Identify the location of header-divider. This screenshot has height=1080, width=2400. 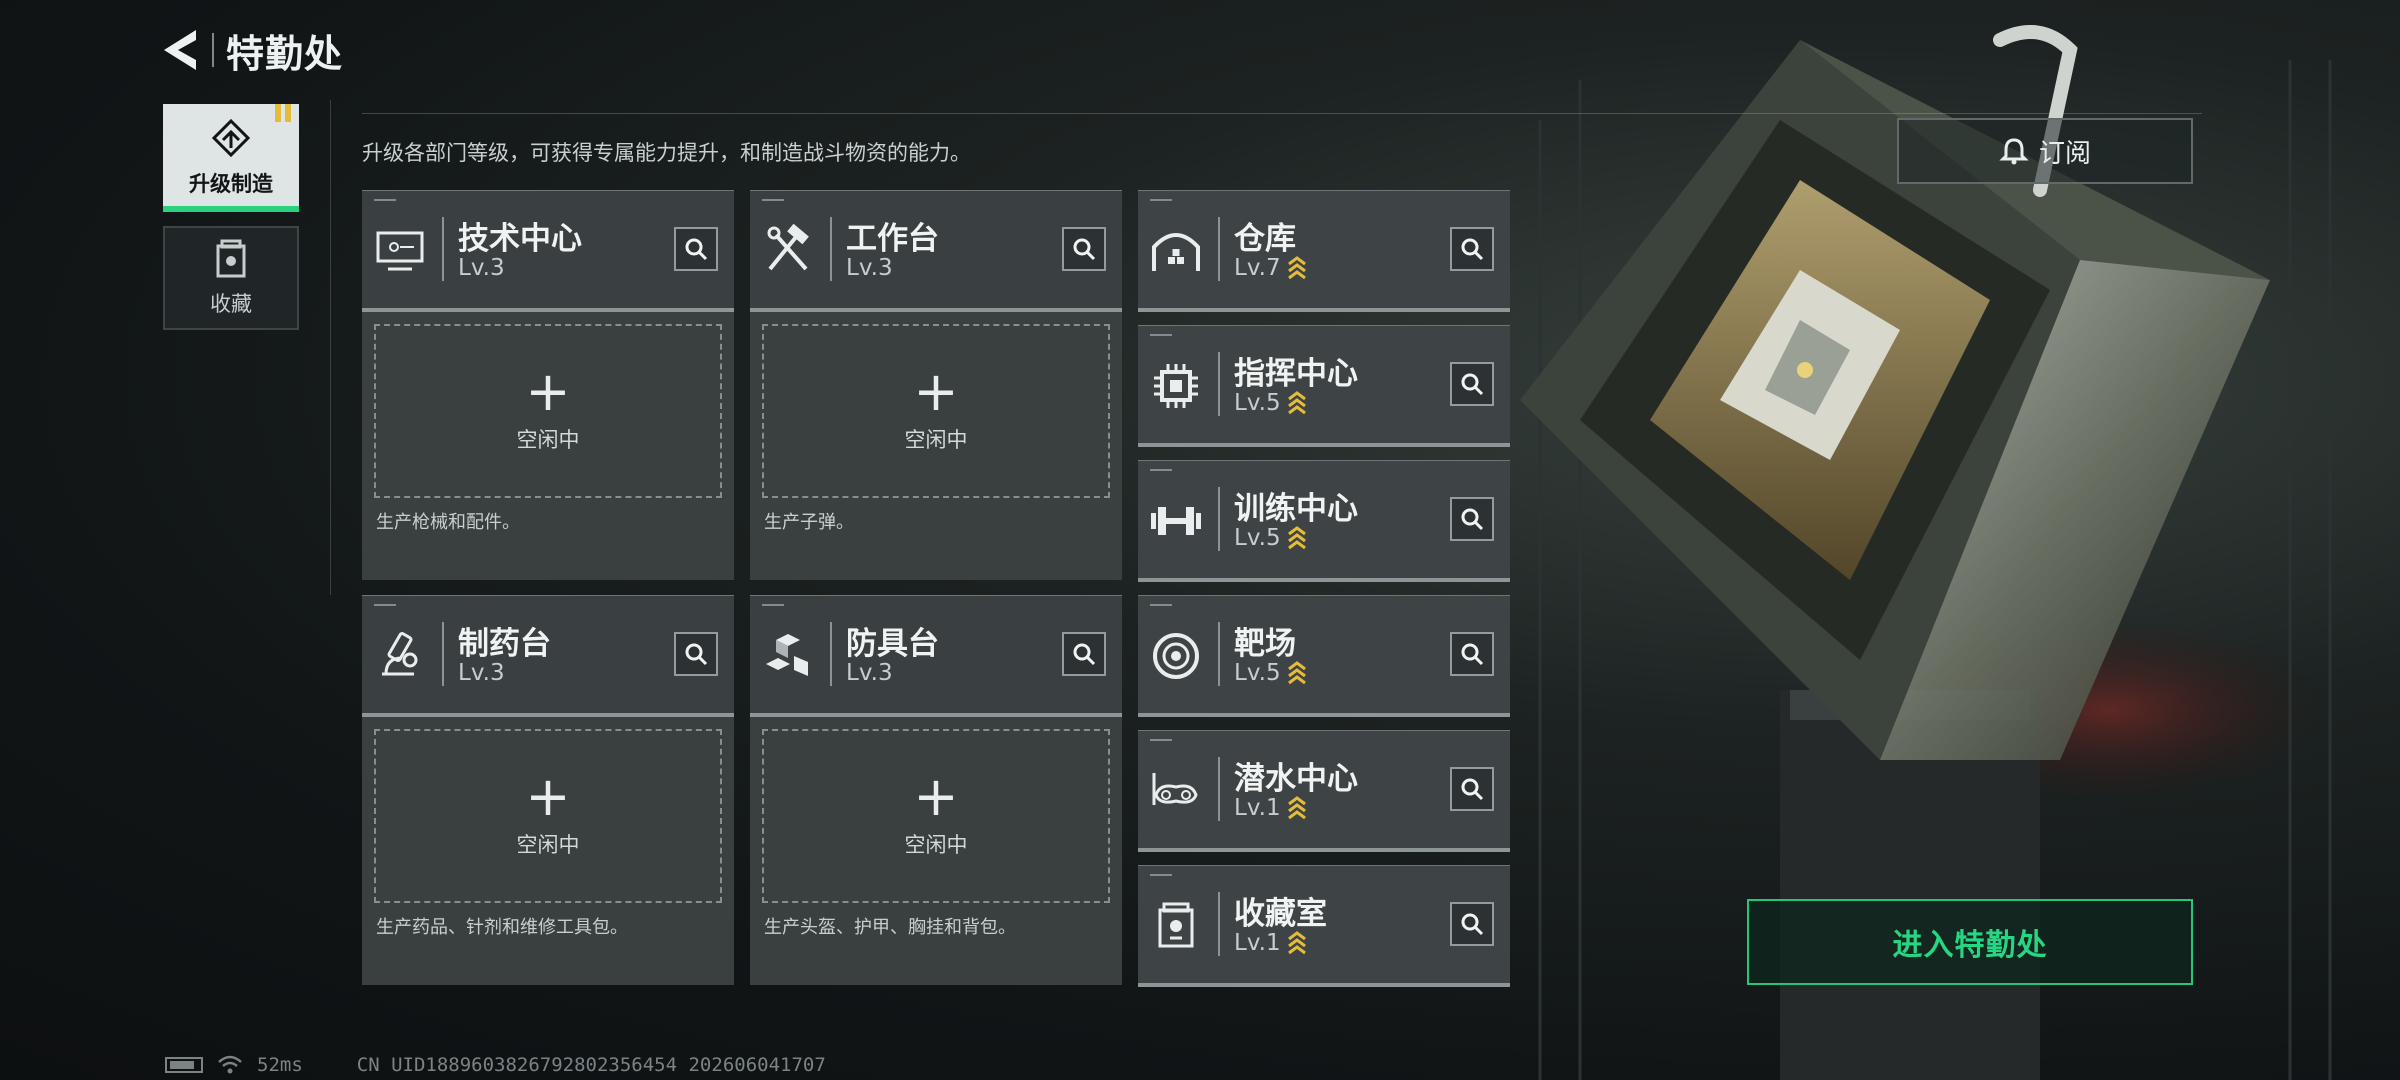
(213, 50).